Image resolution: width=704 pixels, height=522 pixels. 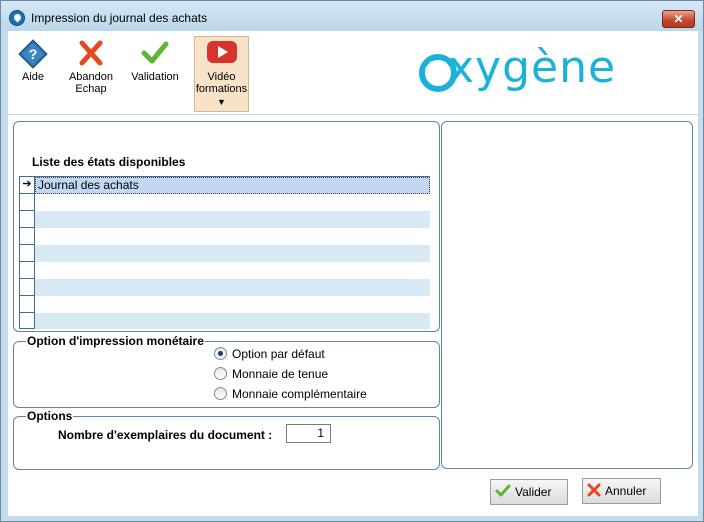 What do you see at coordinates (222, 53) in the screenshot?
I see `youtube-play-icon` at bounding box center [222, 53].